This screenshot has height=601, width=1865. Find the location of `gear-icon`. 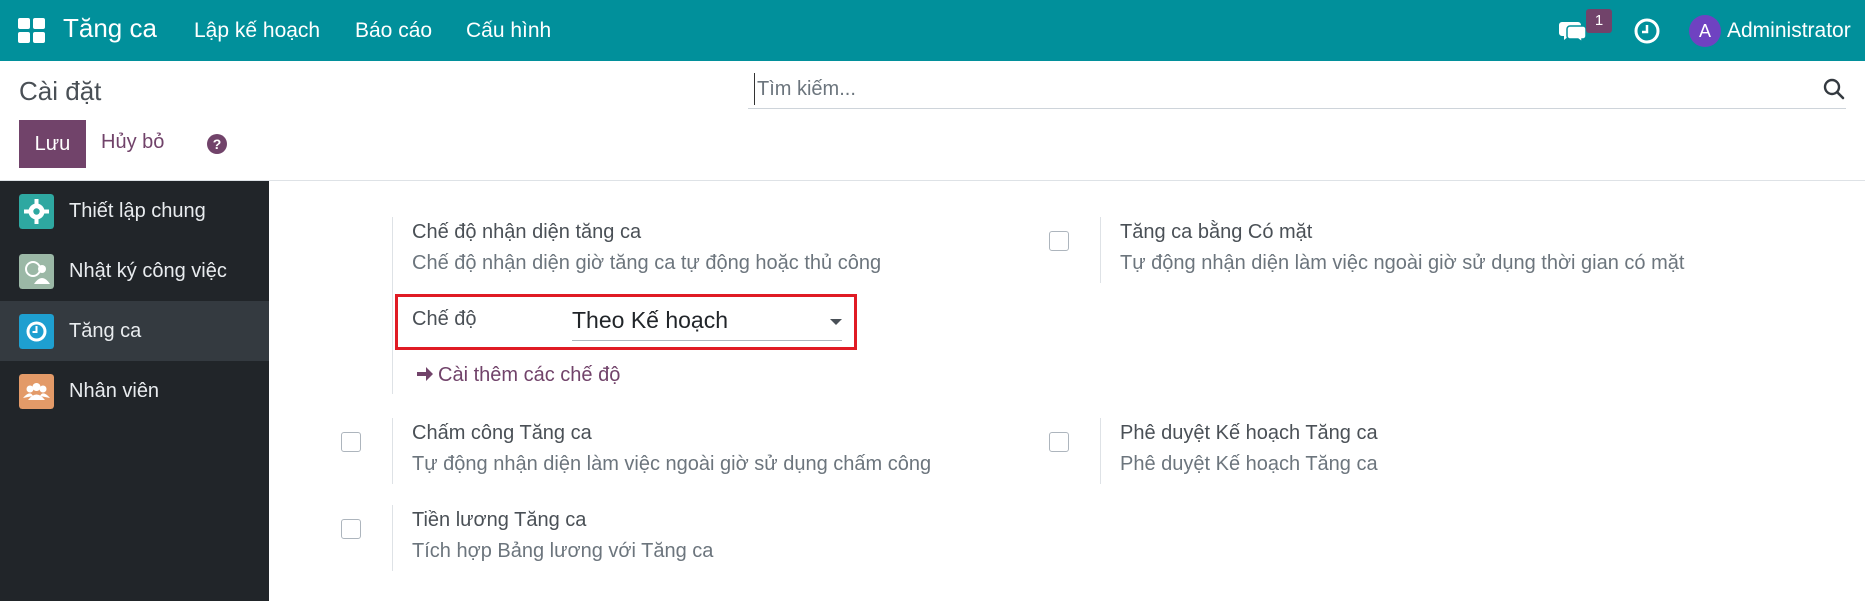

gear-icon is located at coordinates (36, 211).